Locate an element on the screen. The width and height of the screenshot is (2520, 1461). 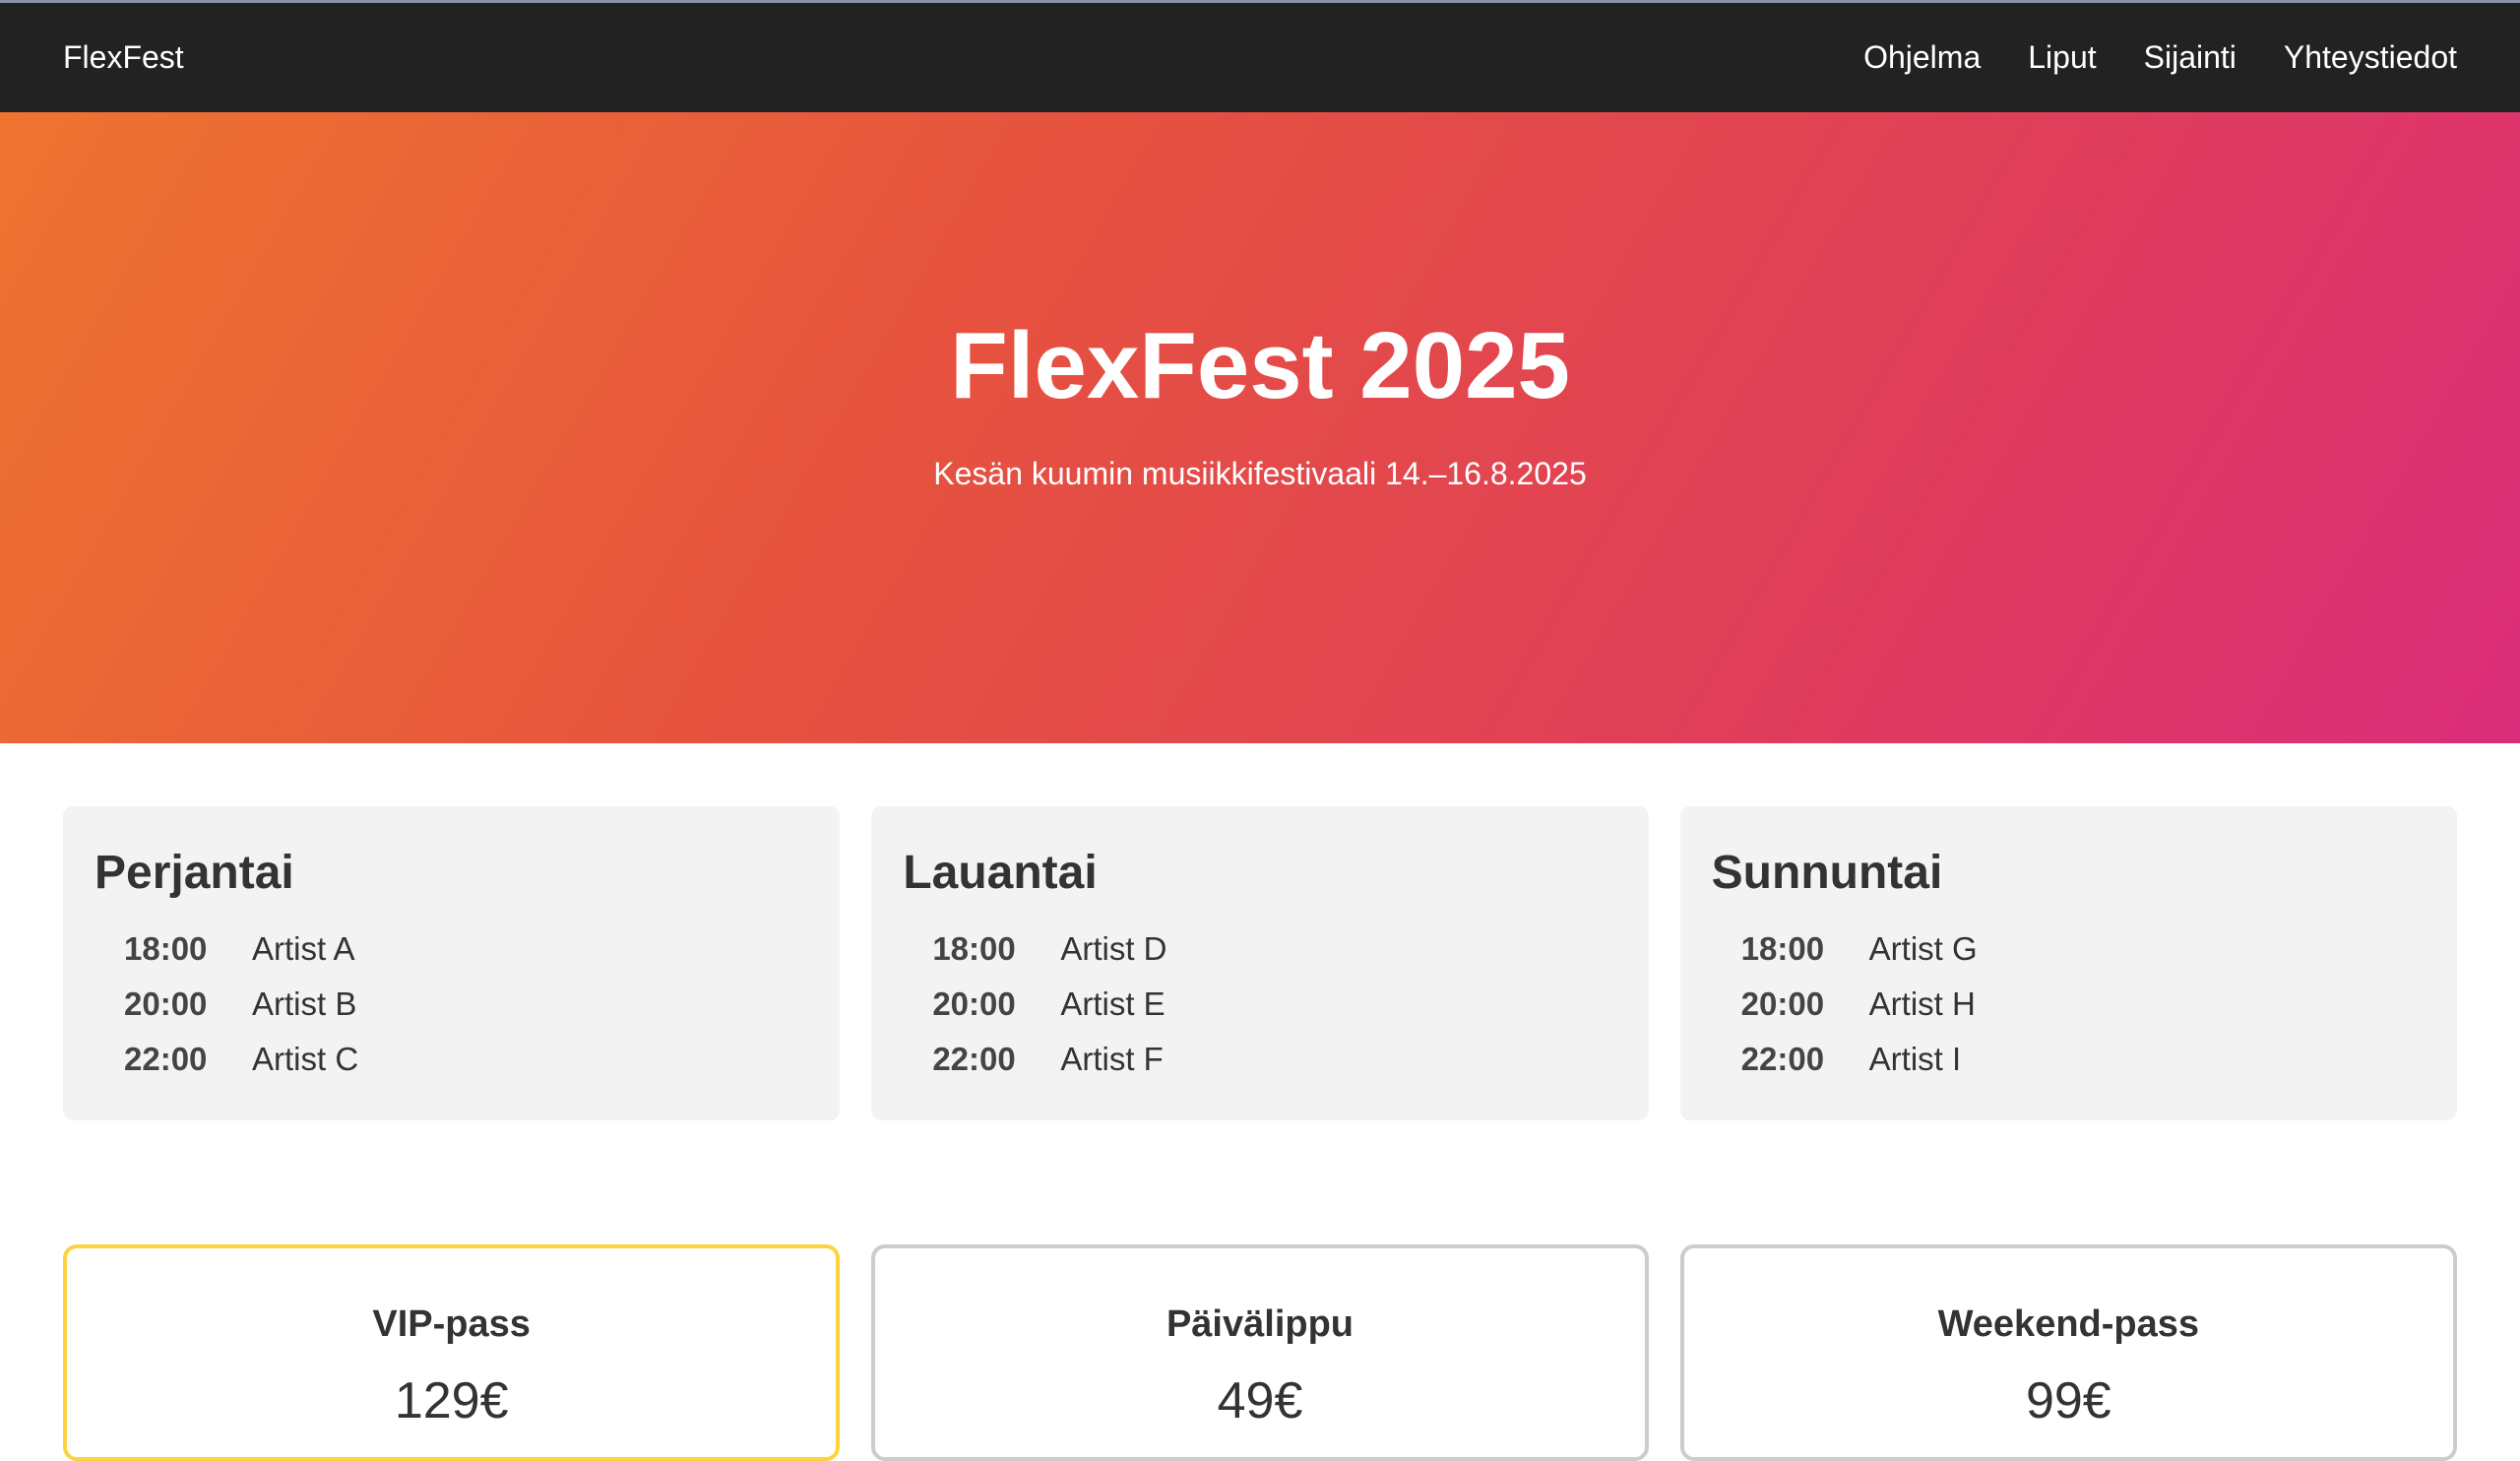
schedule-slot: 20:00 Artist B is located at coordinates (451, 1004).